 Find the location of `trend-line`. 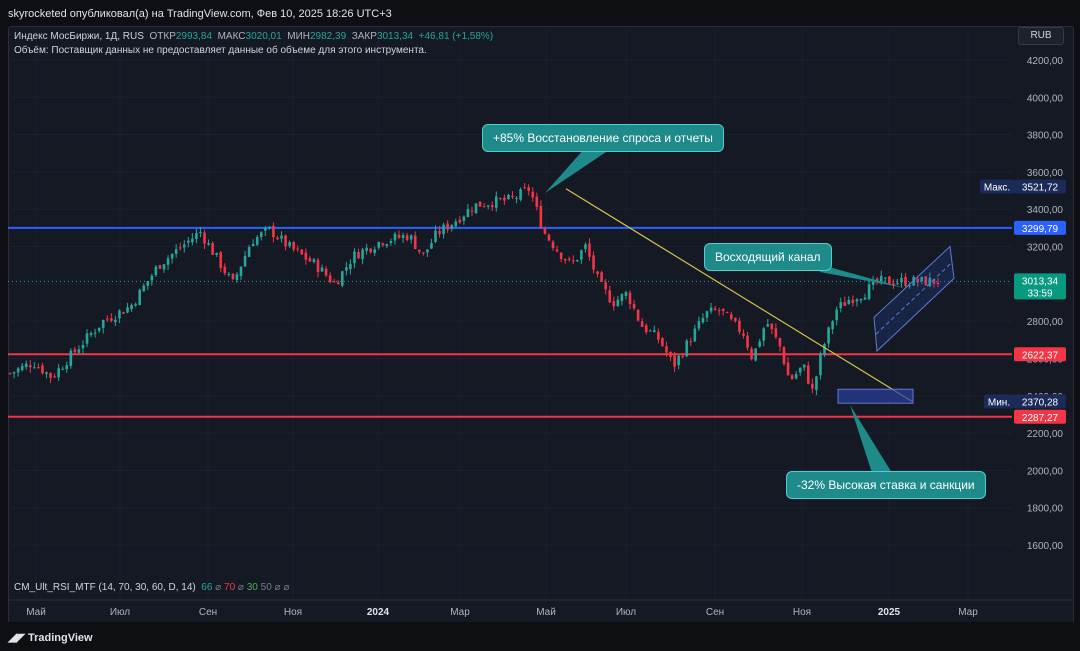

trend-line is located at coordinates (739, 295).